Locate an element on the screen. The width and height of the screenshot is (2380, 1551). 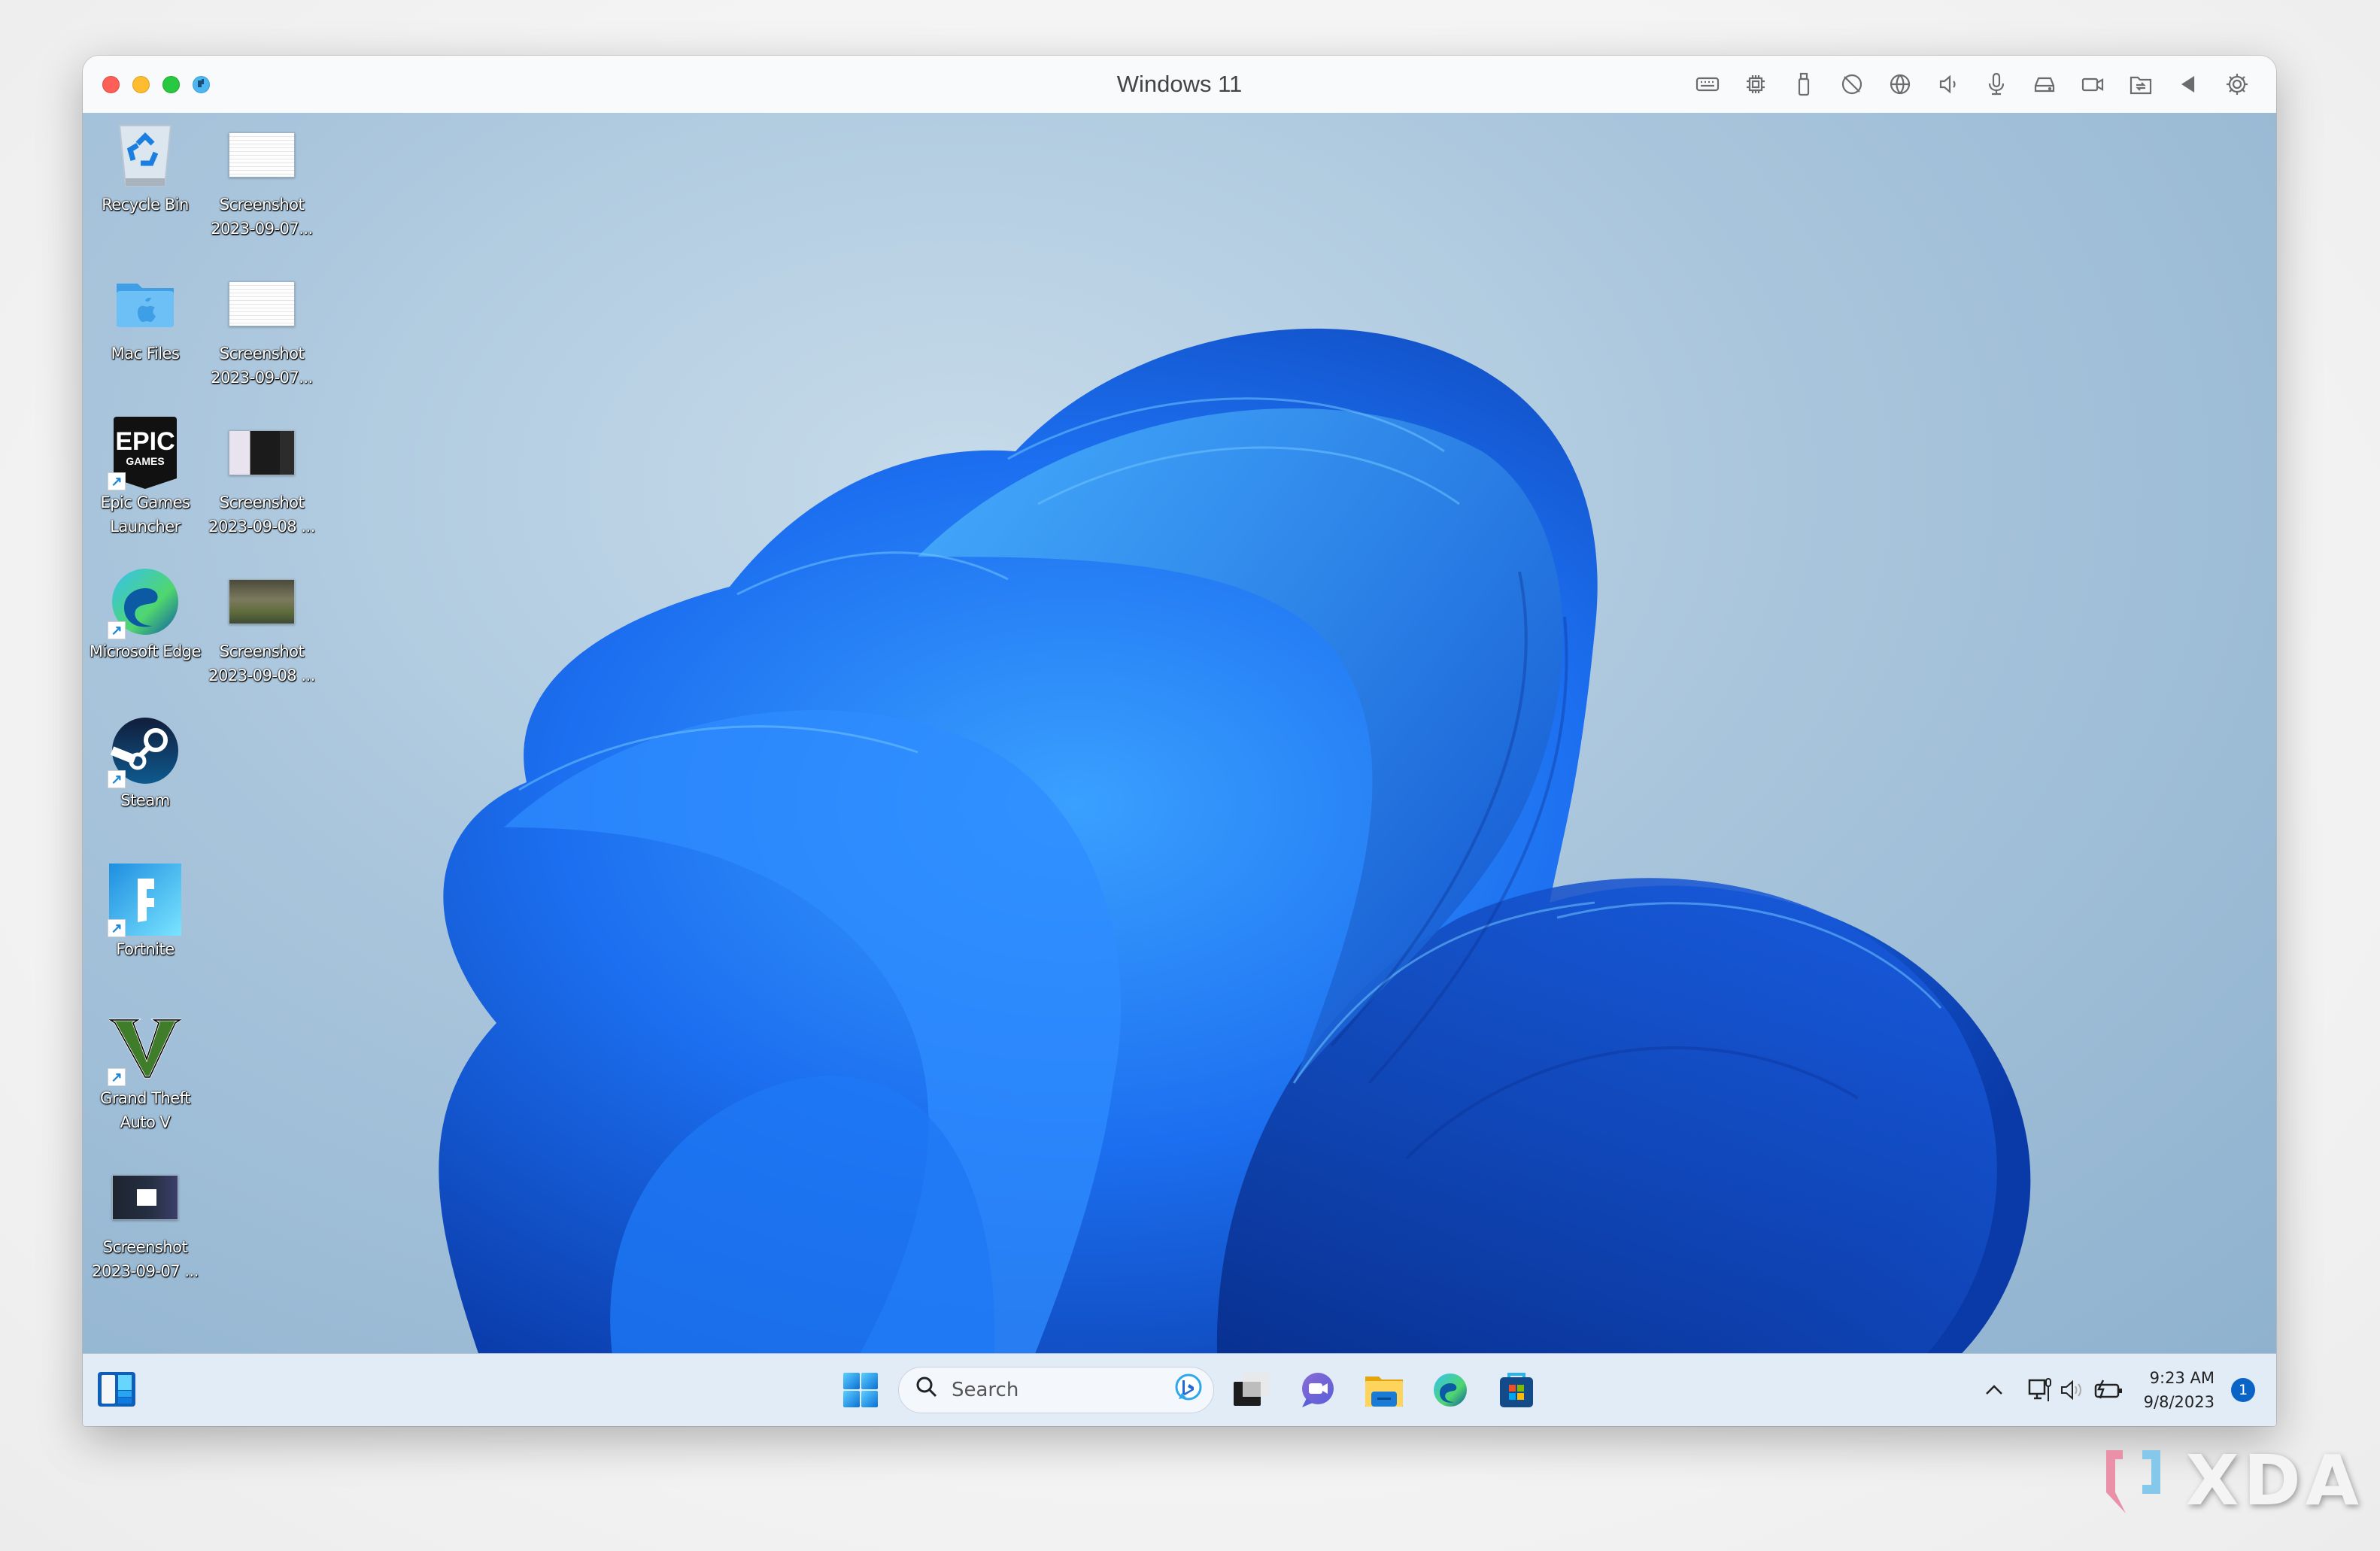
title-bar: Windows 11 is located at coordinates (1179, 85).